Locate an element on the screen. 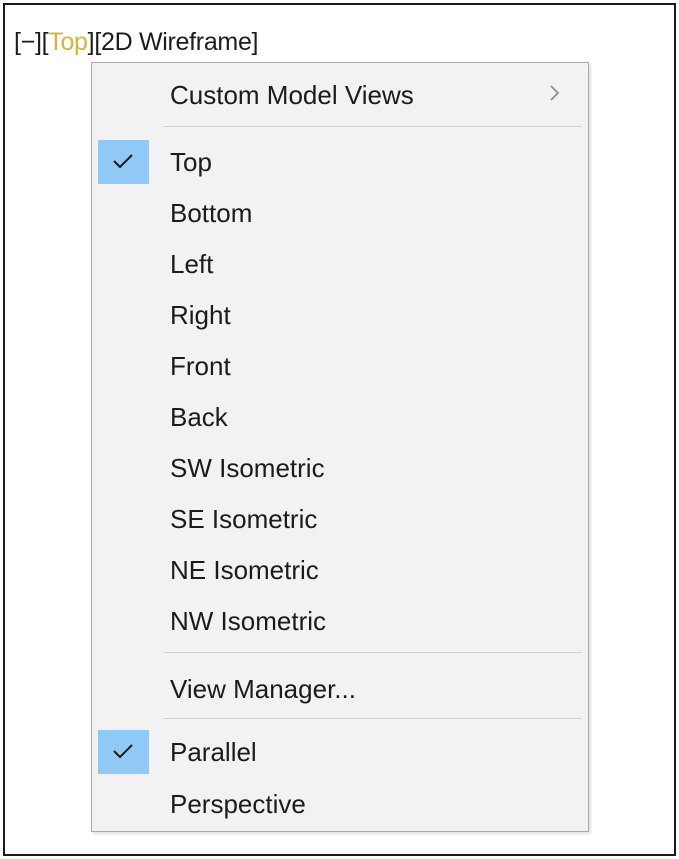  menu-item-ne-isometric: NE Isometric is located at coordinates (340, 570).